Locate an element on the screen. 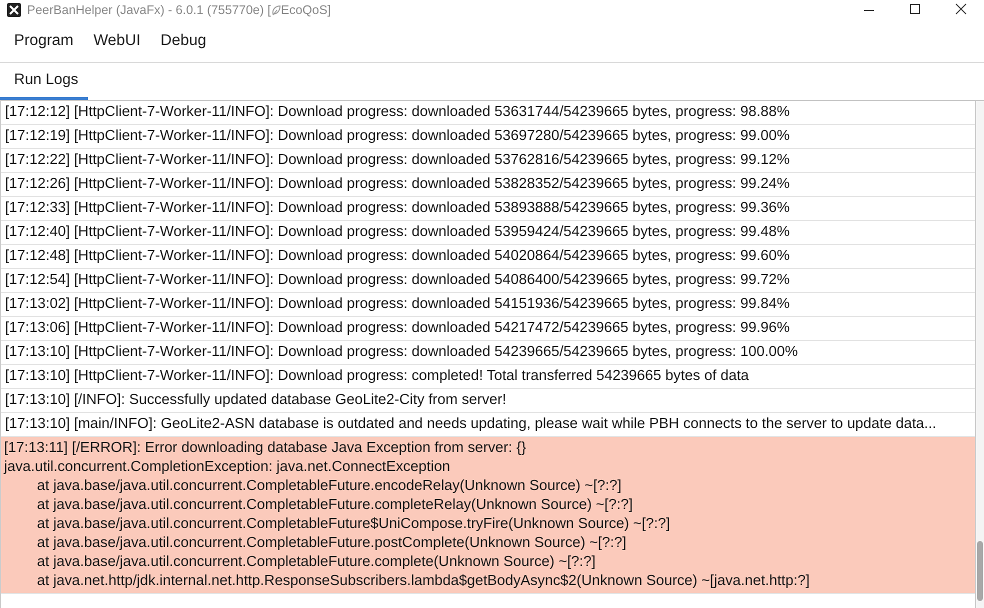 This screenshot has width=984, height=608. log-line: [17:13:10] [HttpClient-7-Worker-11/INFO]: Download progress: downloaded 54239665/54239665 bytes, progress: 100.00% is located at coordinates (401, 352).